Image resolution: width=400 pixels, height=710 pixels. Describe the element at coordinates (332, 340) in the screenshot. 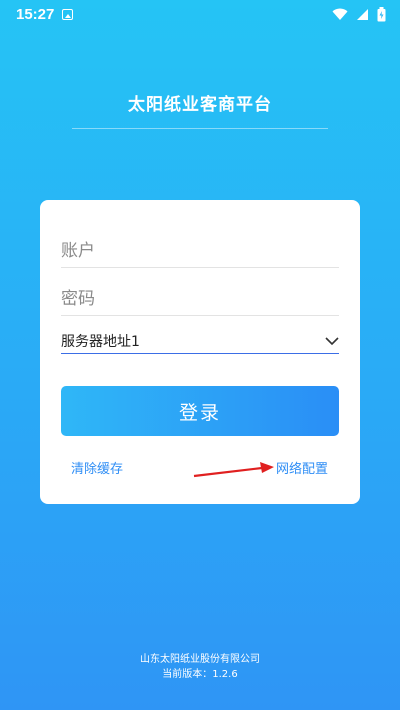

I see `chevron-down-icon` at that location.